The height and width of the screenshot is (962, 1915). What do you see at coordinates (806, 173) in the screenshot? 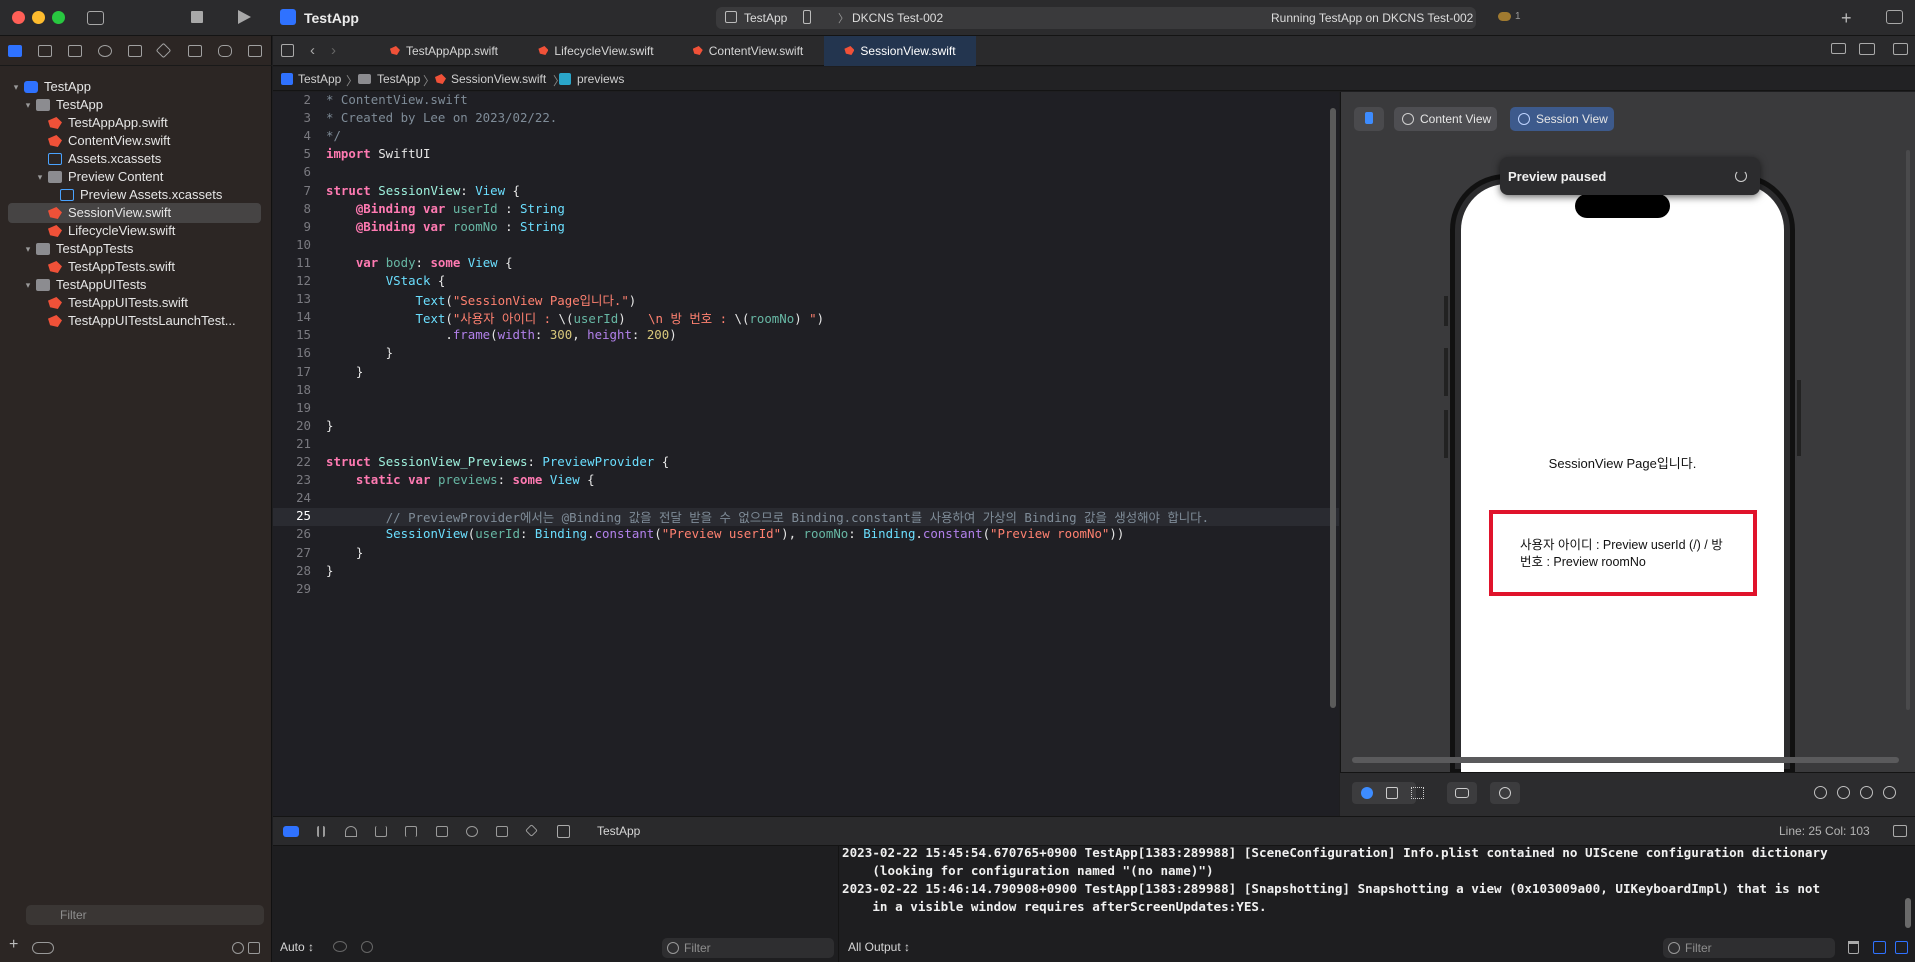
I see `code-line: 6` at bounding box center [806, 173].